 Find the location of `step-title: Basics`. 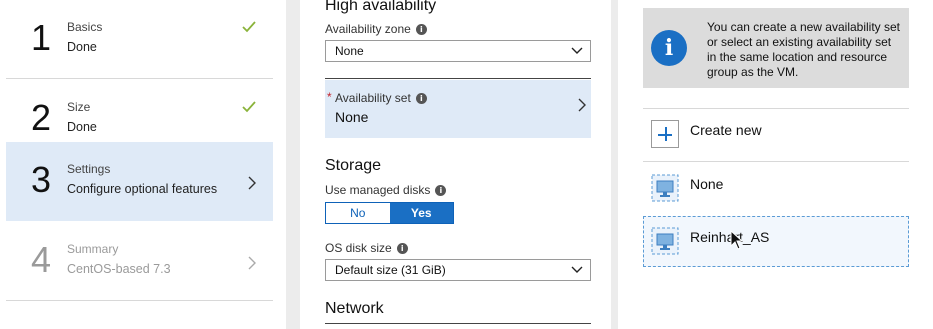

step-title: Basics is located at coordinates (85, 27).